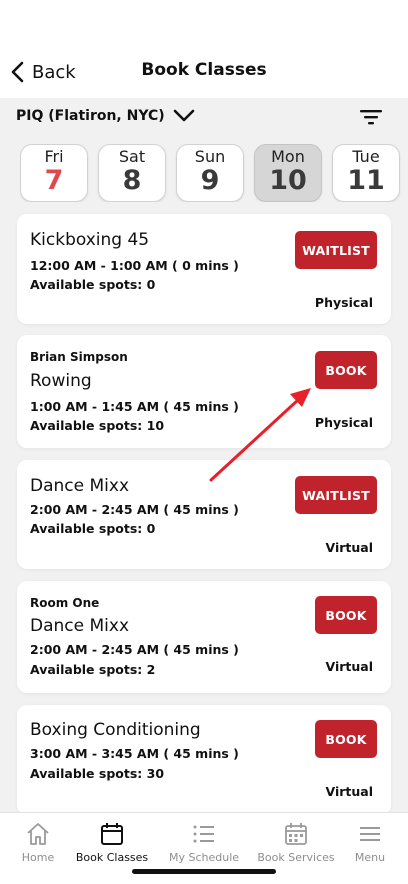 The height and width of the screenshot is (884, 408). Describe the element at coordinates (296, 834) in the screenshot. I see `calendar-grid-icon` at that location.